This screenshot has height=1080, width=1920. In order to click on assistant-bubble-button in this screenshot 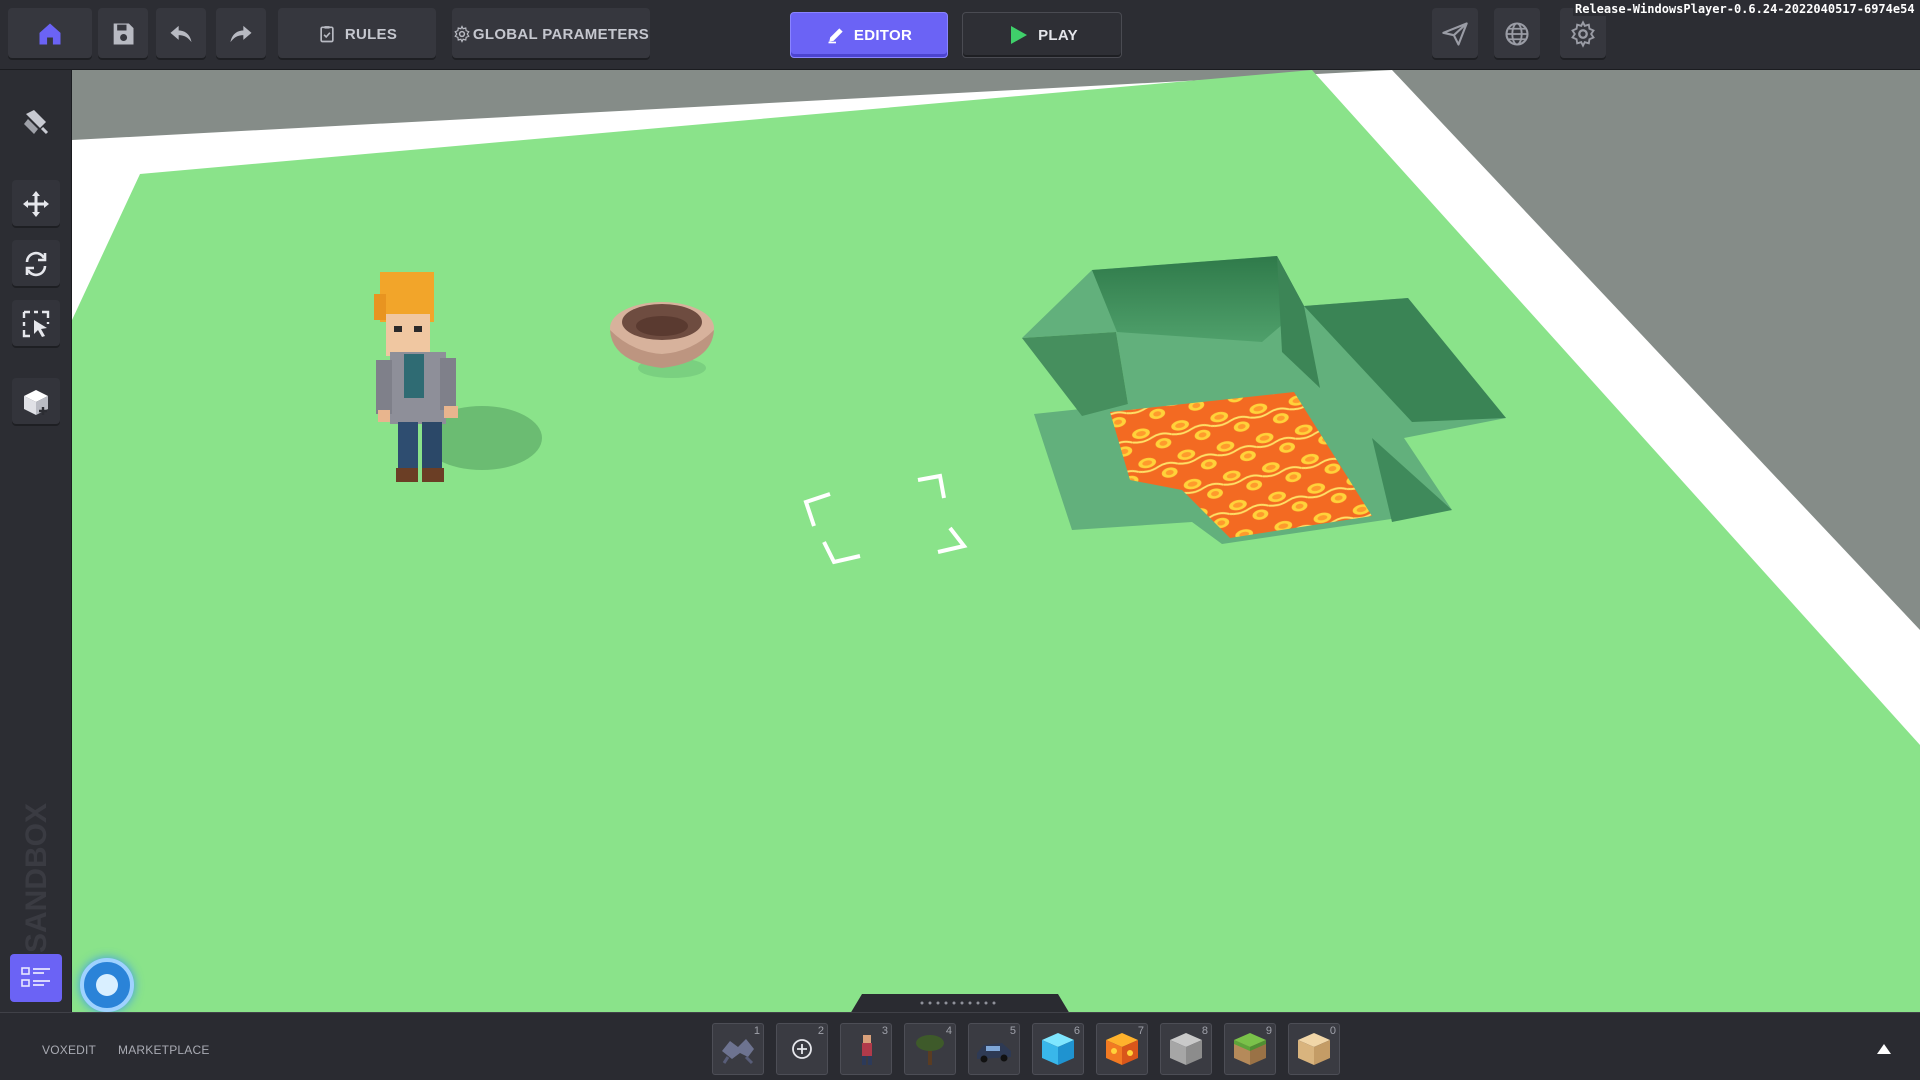, I will do `click(107, 985)`.